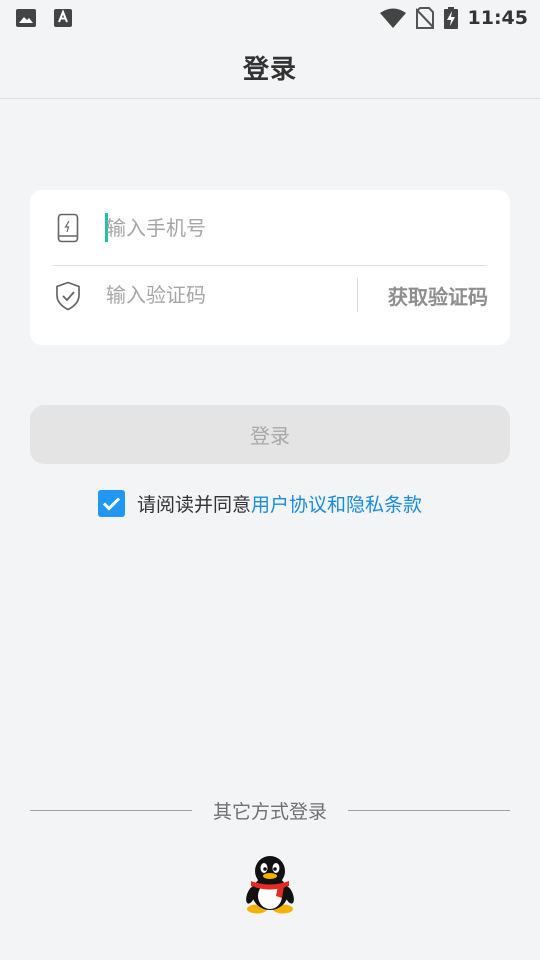 This screenshot has width=540, height=960. I want to click on battery-charging-icon, so click(450, 18).